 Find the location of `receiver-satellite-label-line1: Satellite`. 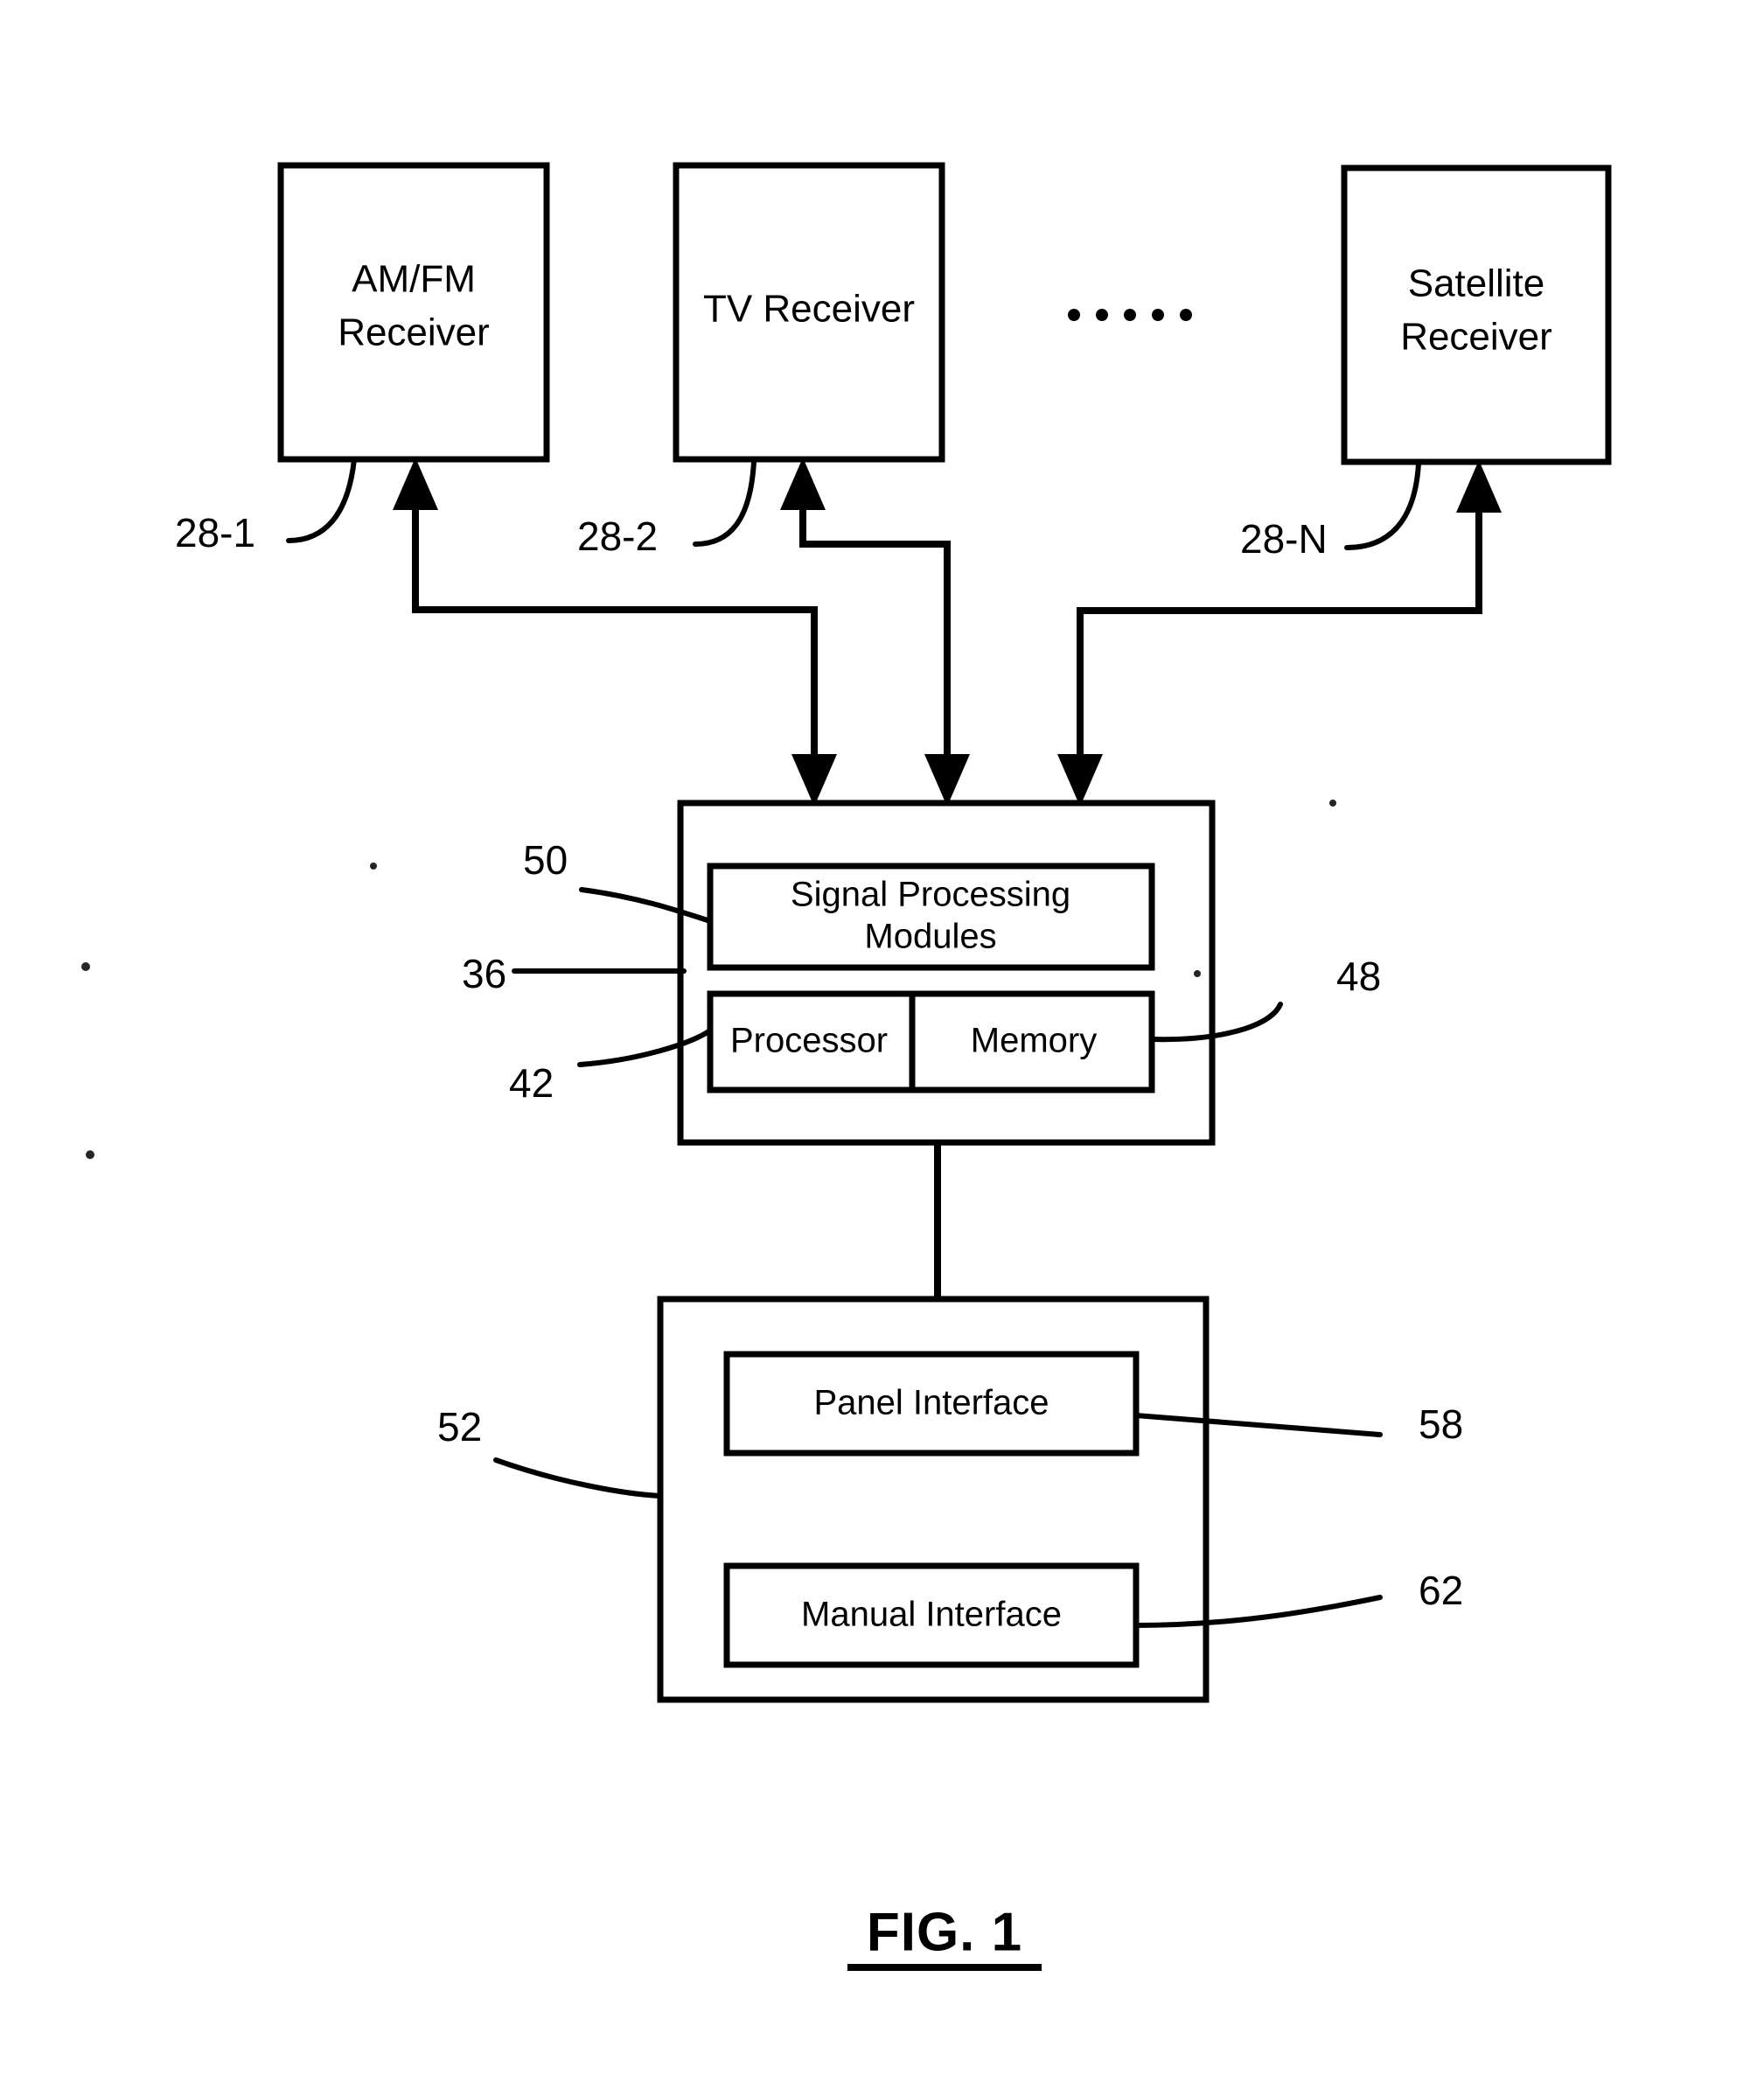

receiver-satellite-label-line1: Satellite is located at coordinates (1476, 283).